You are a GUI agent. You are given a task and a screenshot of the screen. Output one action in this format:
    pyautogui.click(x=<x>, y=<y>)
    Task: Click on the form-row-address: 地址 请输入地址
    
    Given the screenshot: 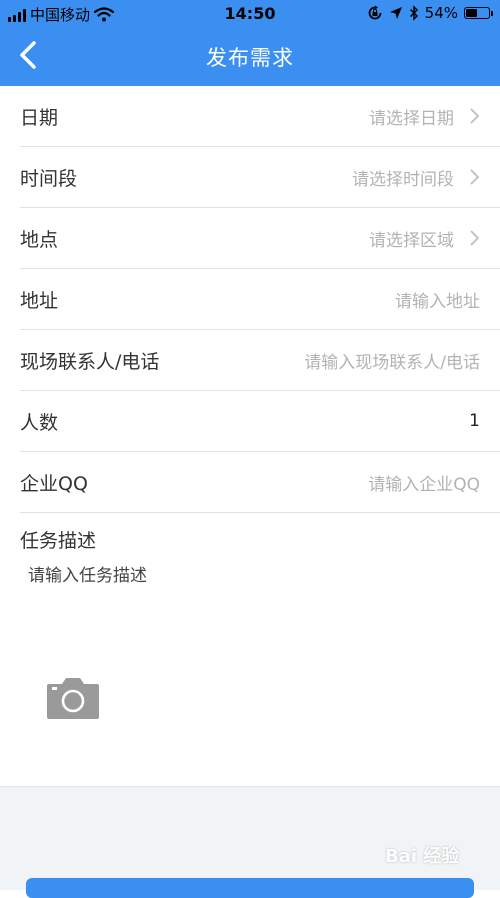 What is the action you would take?
    pyautogui.click(x=260, y=299)
    